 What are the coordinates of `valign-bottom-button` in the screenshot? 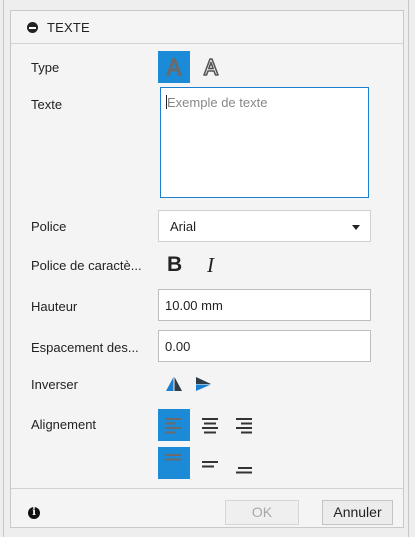 It's located at (244, 463).